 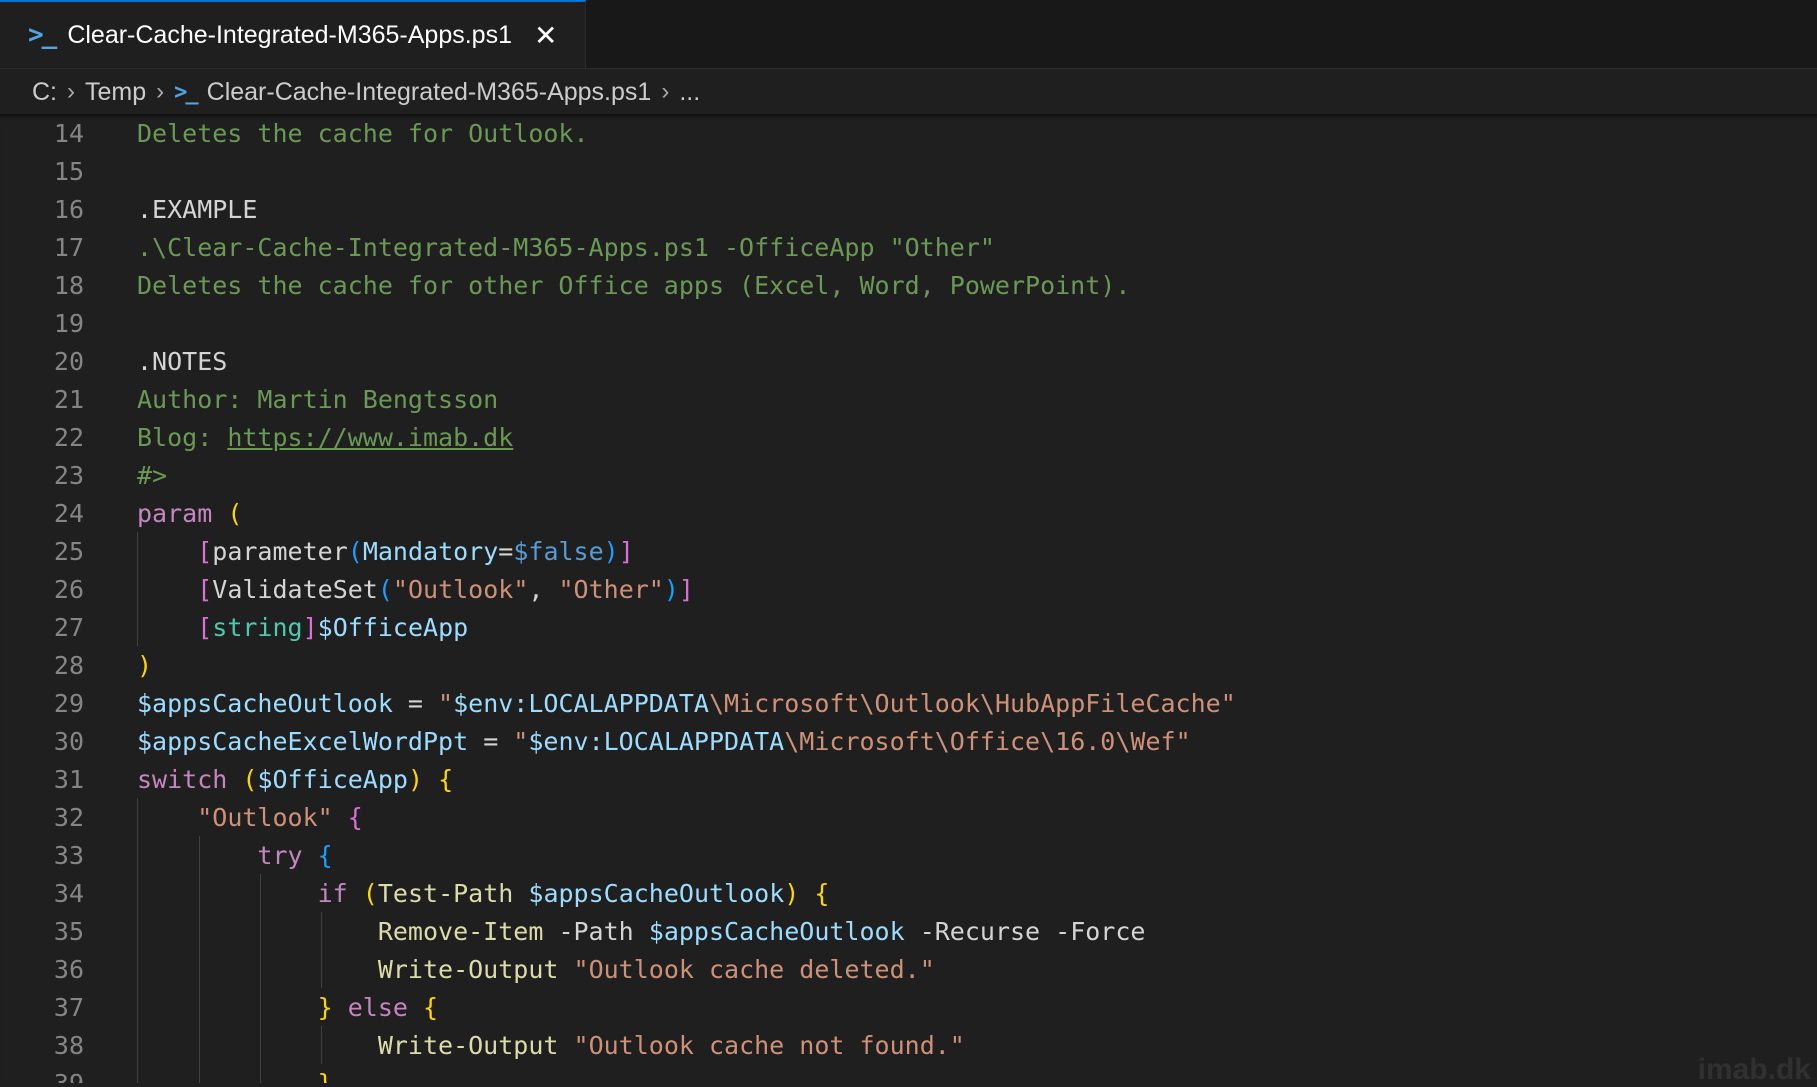 What do you see at coordinates (121, 513) in the screenshot?
I see `code-line: 24 param (` at bounding box center [121, 513].